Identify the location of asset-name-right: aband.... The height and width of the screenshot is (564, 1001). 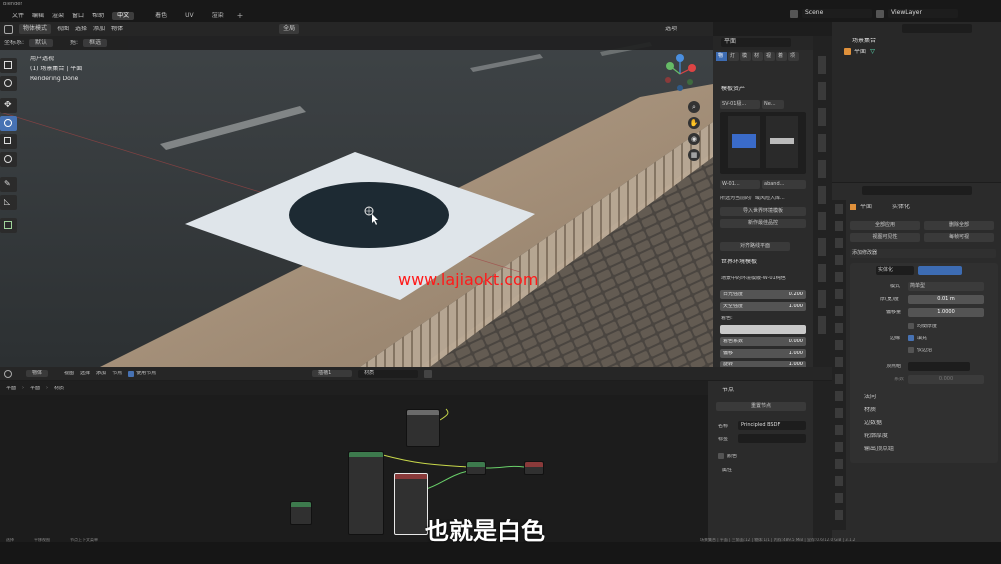
(784, 184).